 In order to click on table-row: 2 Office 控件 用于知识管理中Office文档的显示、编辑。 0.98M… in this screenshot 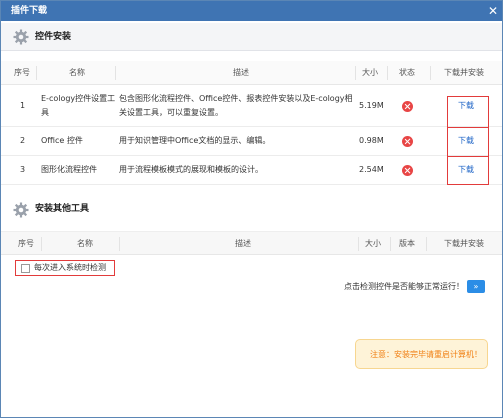, I will do `click(251, 141)`.